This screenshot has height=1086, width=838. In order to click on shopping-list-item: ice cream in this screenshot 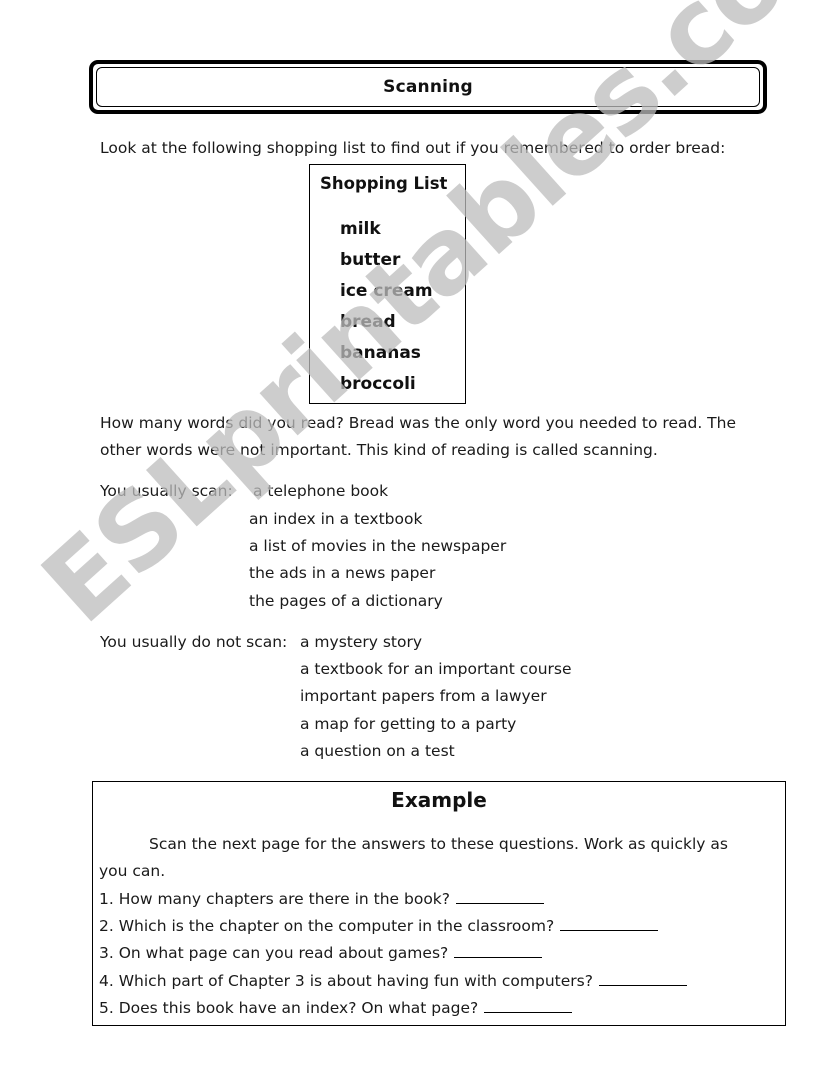, I will do `click(386, 291)`.